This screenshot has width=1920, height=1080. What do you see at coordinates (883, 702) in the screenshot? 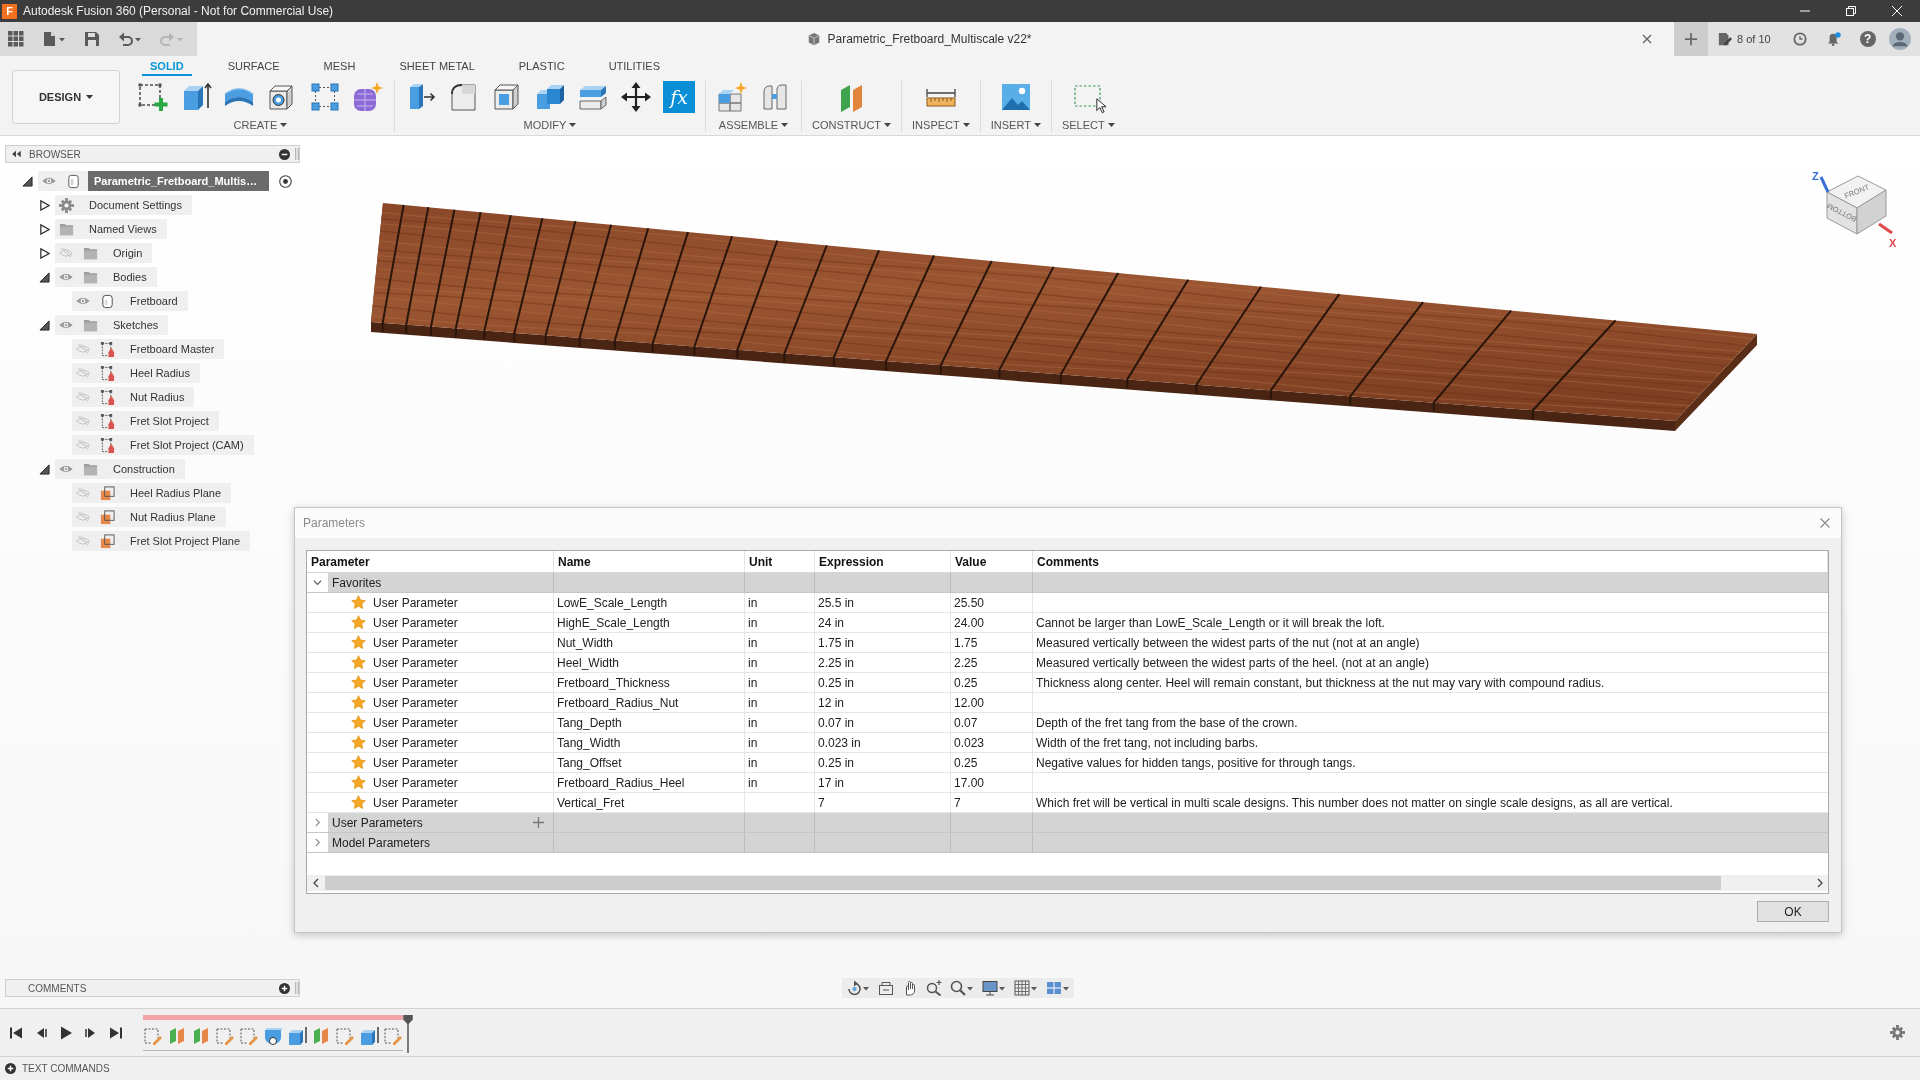
I see `table-cell: 12 in` at bounding box center [883, 702].